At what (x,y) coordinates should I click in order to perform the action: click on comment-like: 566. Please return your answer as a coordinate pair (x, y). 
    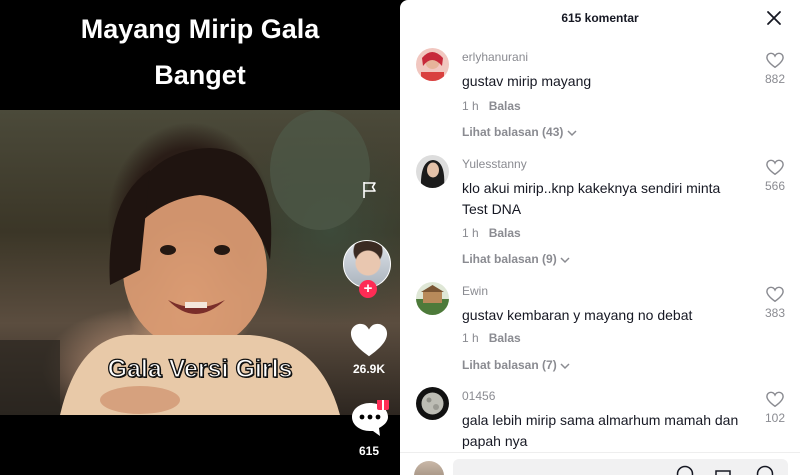
    Looking at the image, I should click on (775, 176).